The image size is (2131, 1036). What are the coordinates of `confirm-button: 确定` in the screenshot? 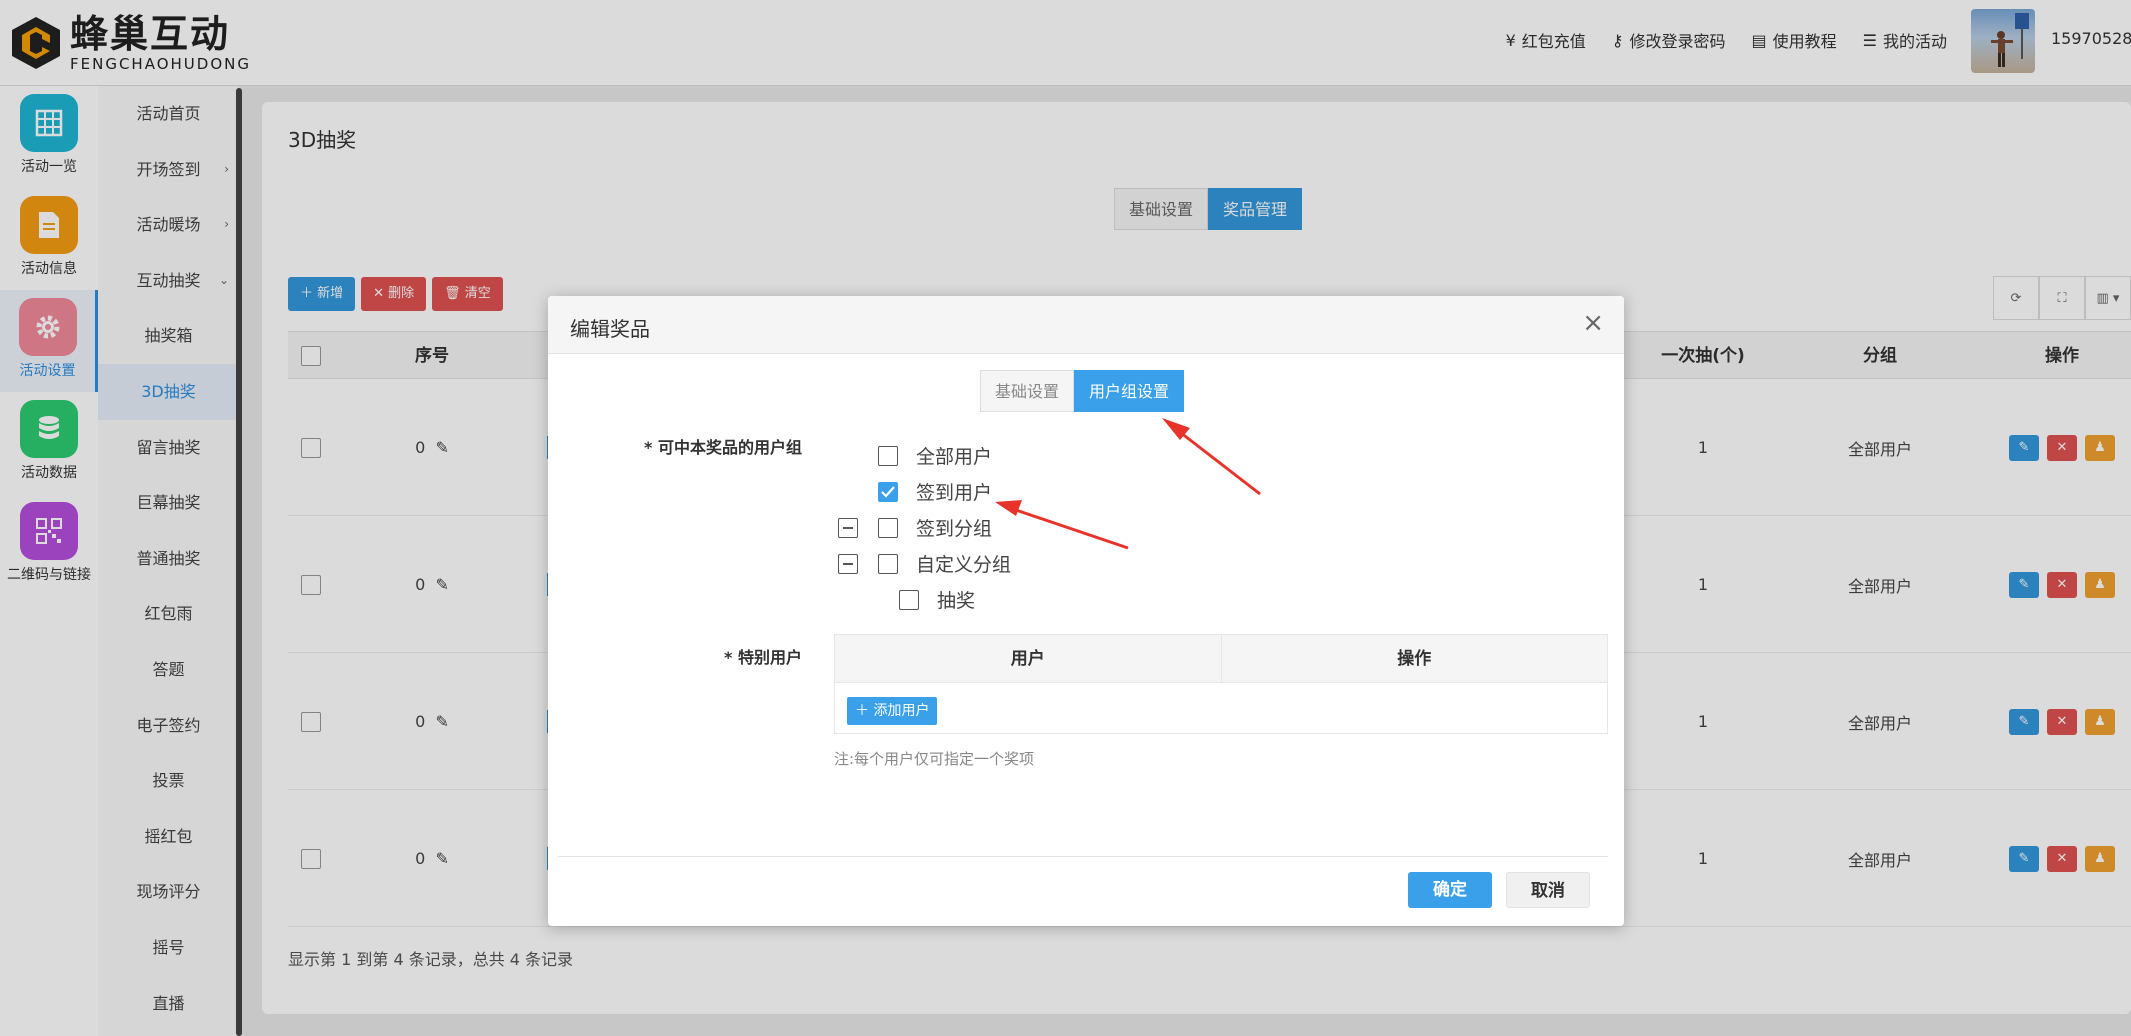 It's located at (1450, 890).